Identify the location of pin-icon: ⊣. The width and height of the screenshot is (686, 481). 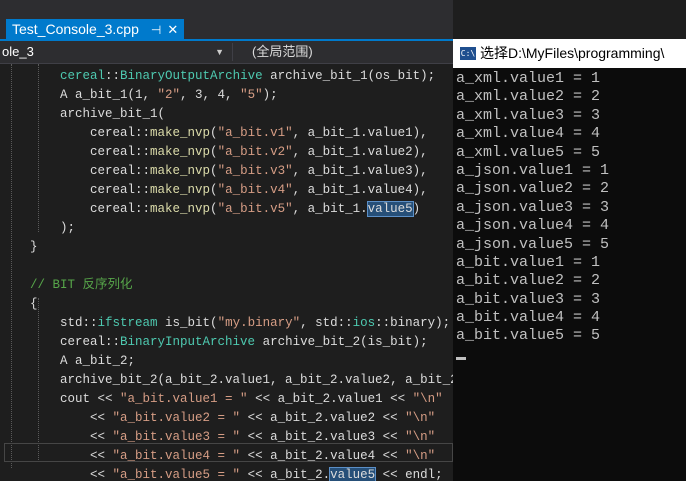
(156, 30).